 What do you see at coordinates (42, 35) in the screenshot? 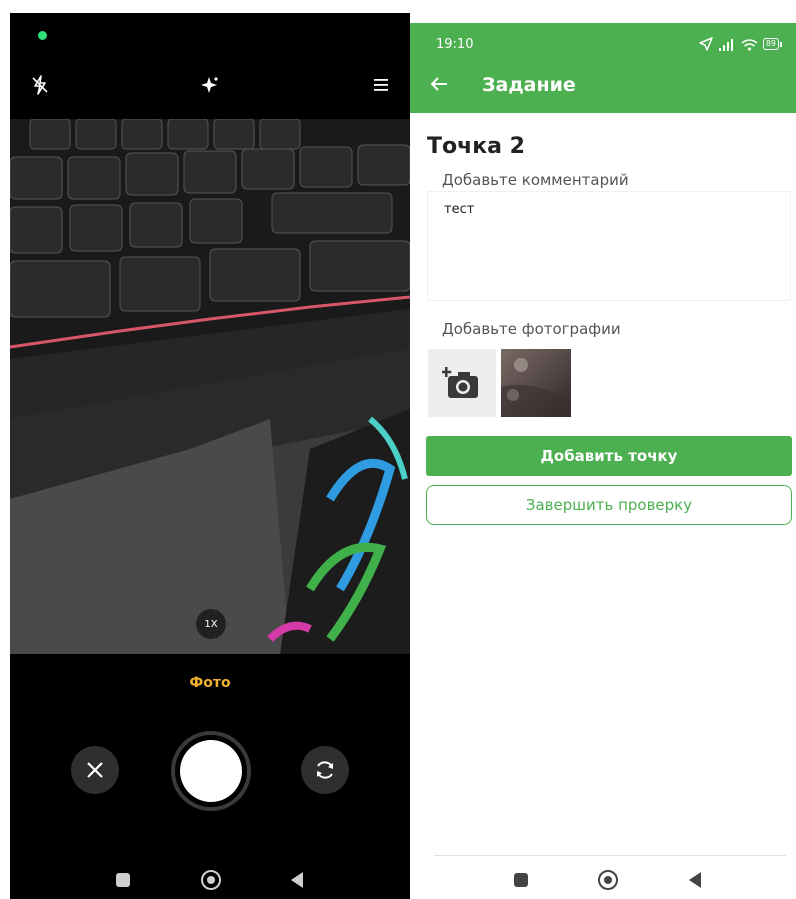
I see `recording-indicator` at bounding box center [42, 35].